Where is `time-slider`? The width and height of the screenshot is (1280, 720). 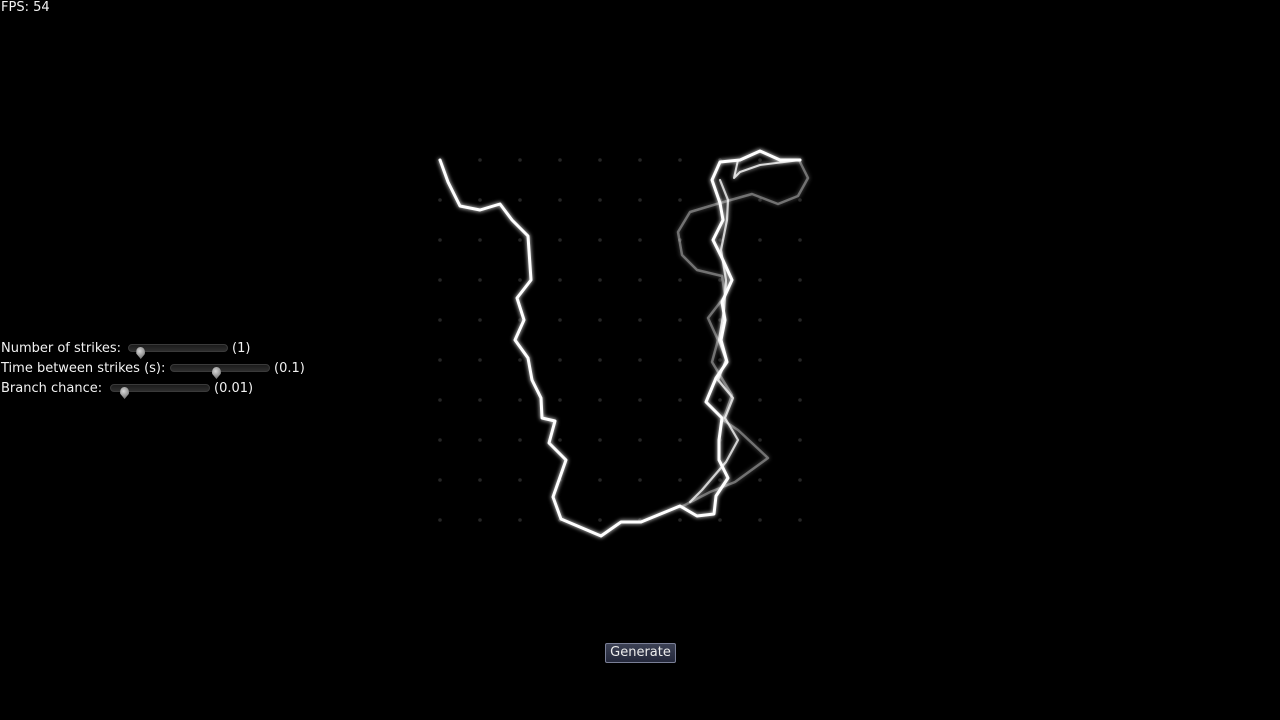
time-slider is located at coordinates (220, 371).